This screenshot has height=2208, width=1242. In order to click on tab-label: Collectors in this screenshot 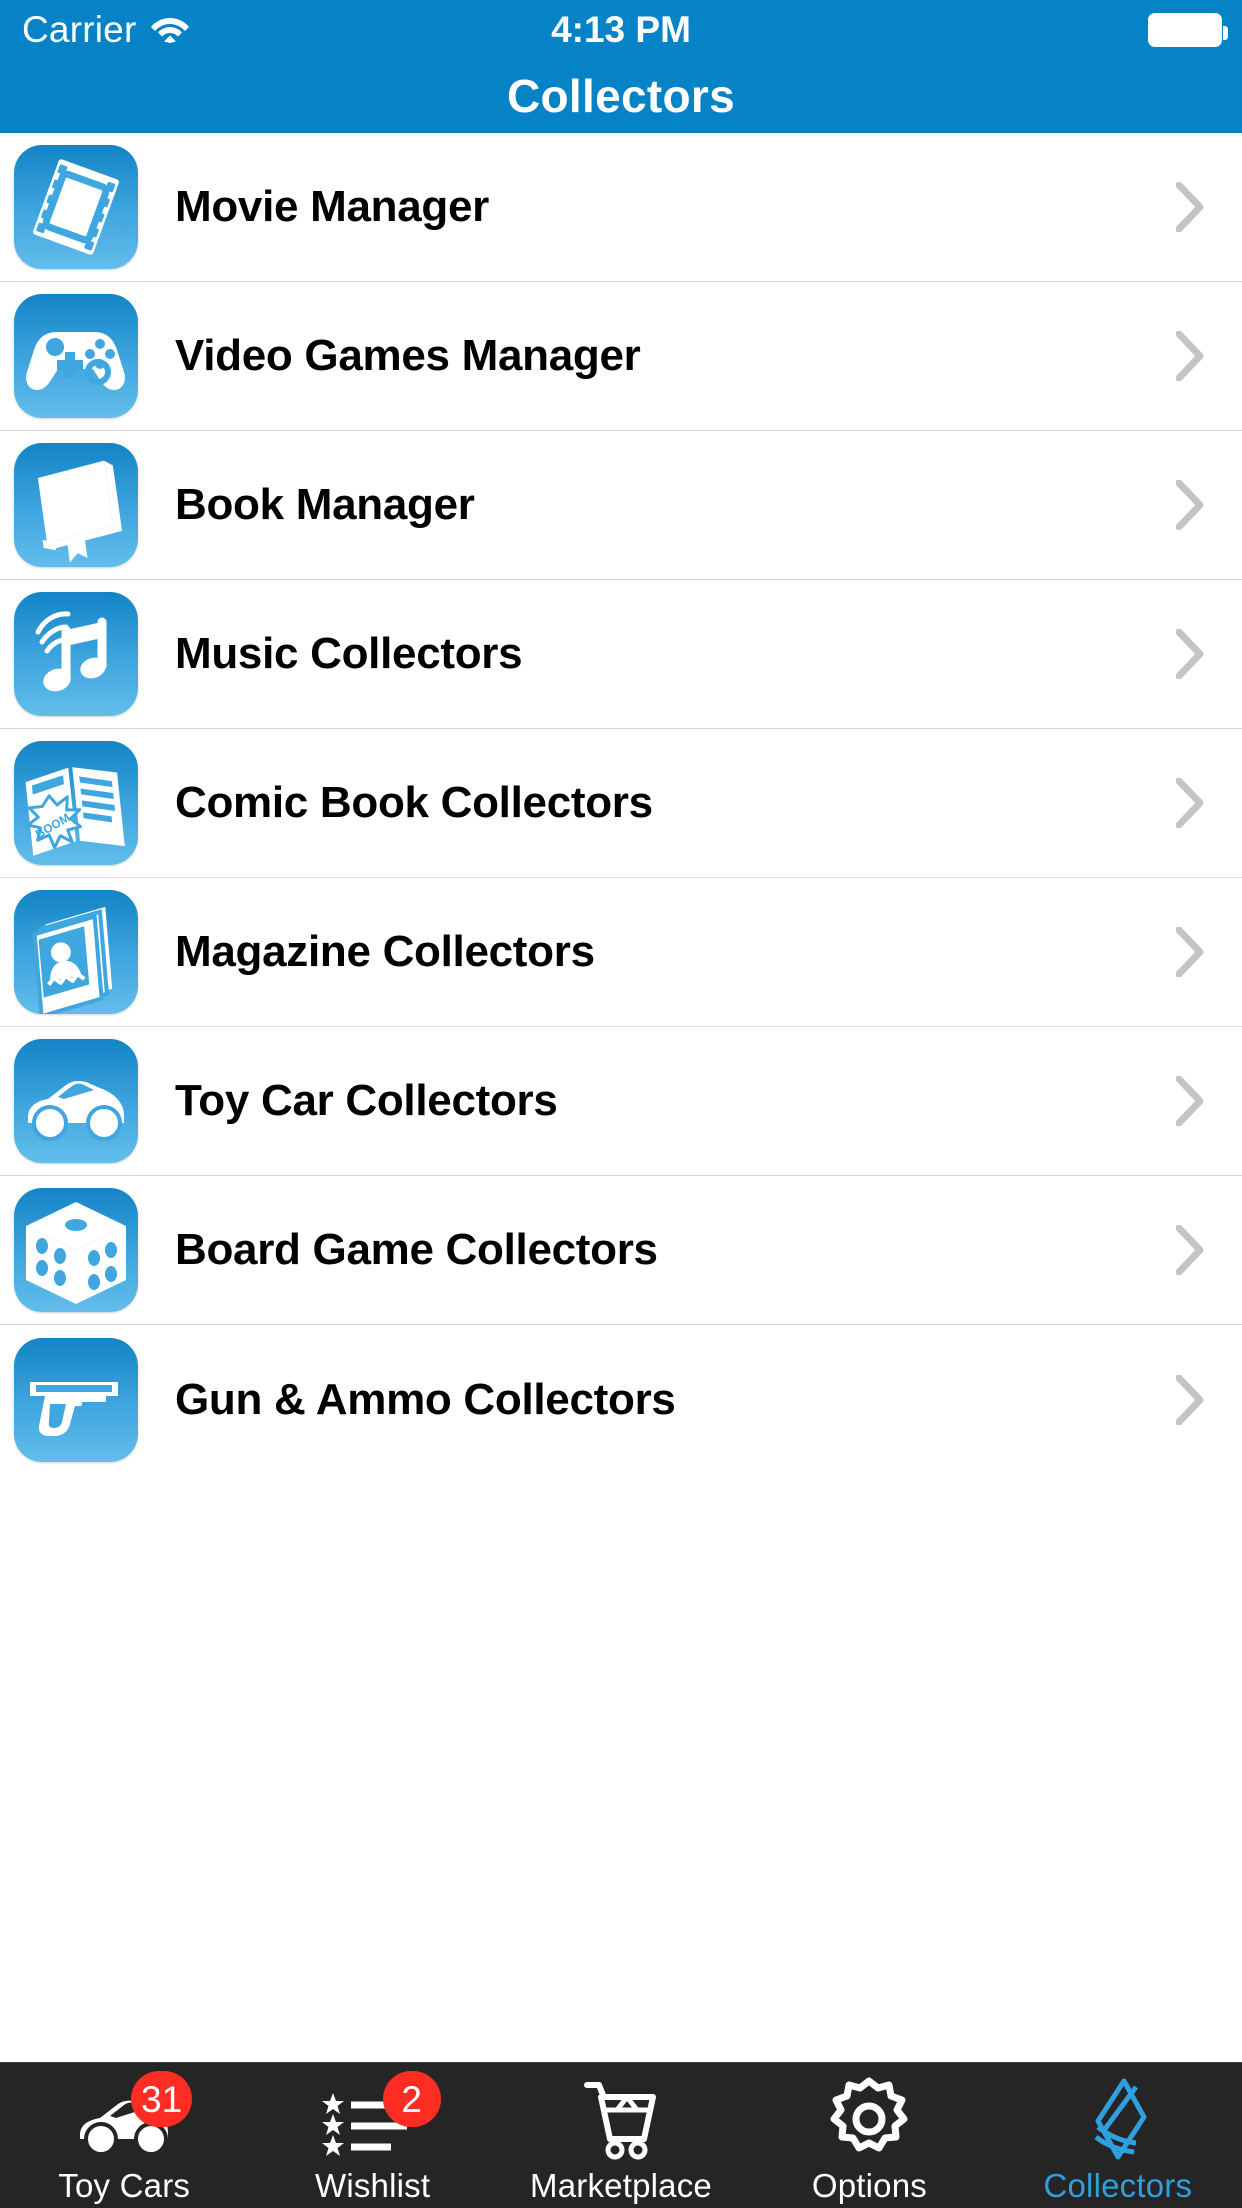, I will do `click(1118, 2185)`.